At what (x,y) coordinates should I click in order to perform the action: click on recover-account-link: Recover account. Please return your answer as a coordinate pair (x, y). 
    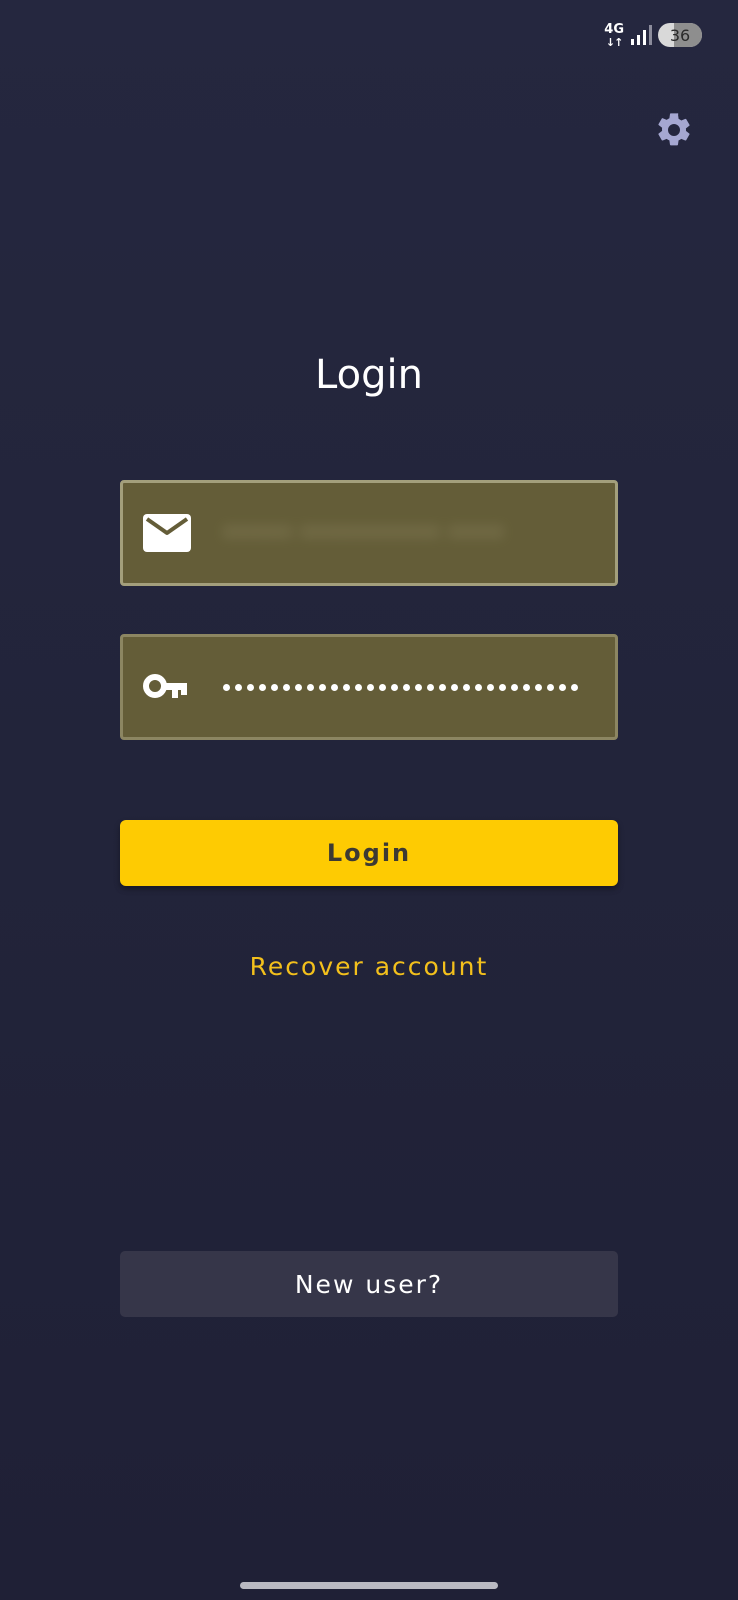
    Looking at the image, I should click on (369, 966).